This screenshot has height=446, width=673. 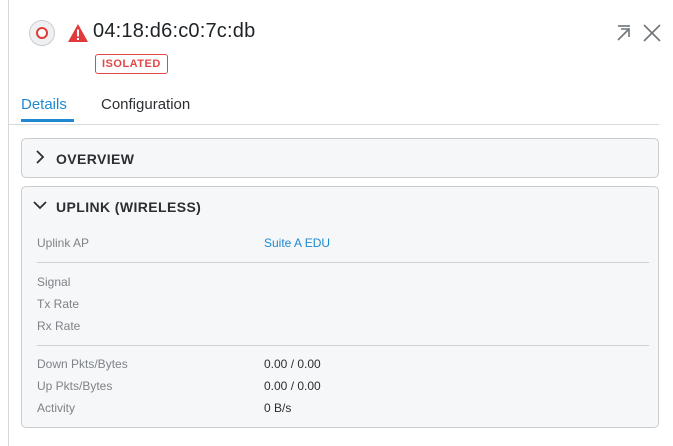 I want to click on overview-section-toggle: OVERVIEW, so click(x=83, y=159).